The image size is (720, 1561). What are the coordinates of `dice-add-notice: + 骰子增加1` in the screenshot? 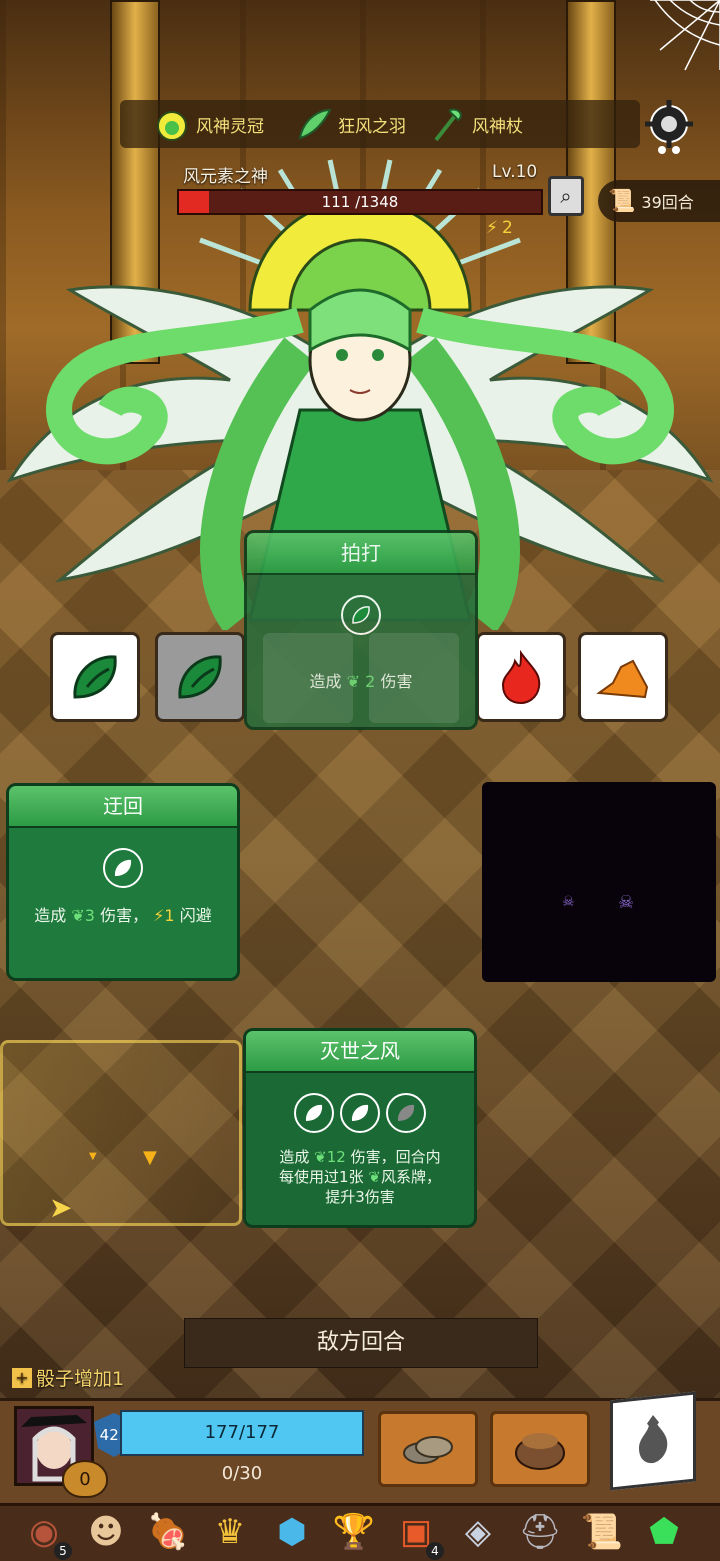 It's located at (68, 1377).